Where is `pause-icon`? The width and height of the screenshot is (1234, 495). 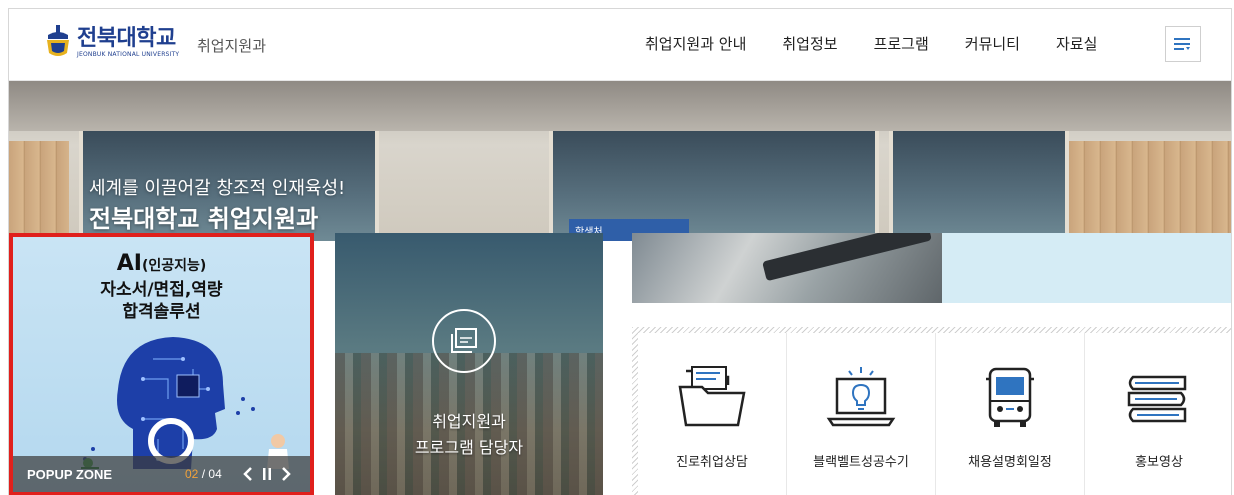
pause-icon is located at coordinates (267, 474).